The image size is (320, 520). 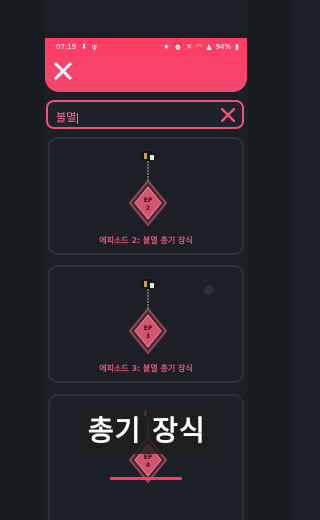 What do you see at coordinates (84, 47) in the screenshot?
I see `download-icon: ⬇` at bounding box center [84, 47].